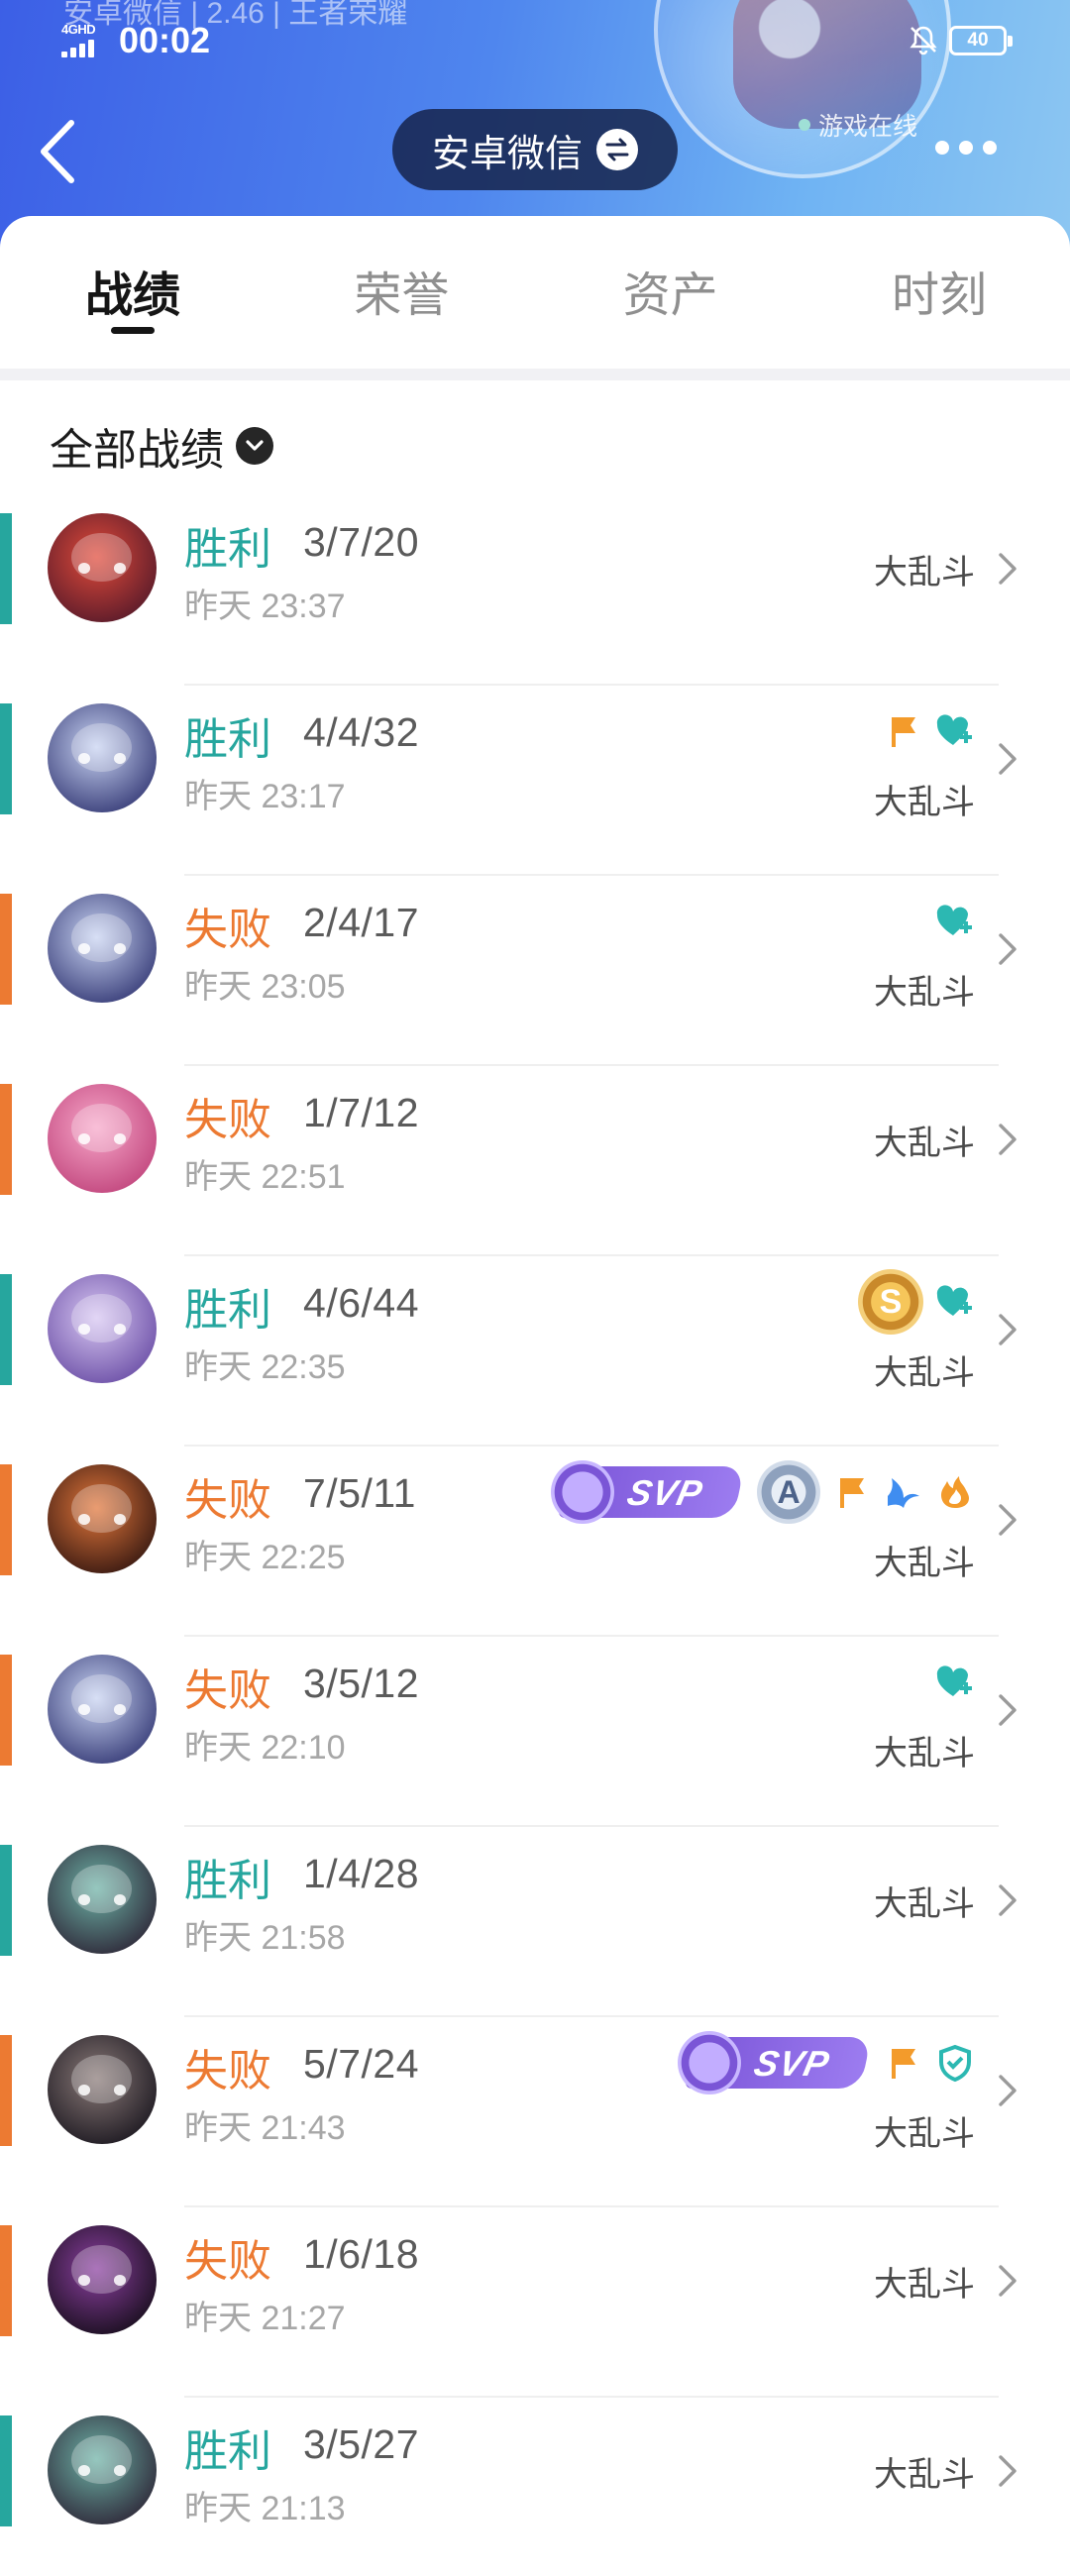 This screenshot has height=2576, width=1070. Describe the element at coordinates (265, 2128) in the screenshot. I see `match-time: 昨天 21:43` at that location.